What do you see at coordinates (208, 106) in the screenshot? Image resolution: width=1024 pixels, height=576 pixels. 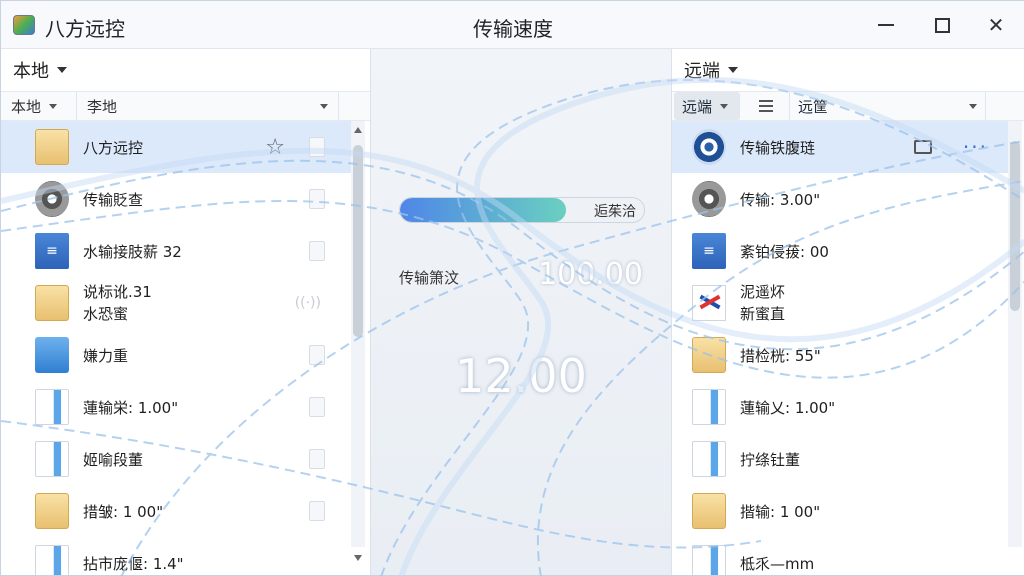 I see `local-path-dropdown: 李地` at bounding box center [208, 106].